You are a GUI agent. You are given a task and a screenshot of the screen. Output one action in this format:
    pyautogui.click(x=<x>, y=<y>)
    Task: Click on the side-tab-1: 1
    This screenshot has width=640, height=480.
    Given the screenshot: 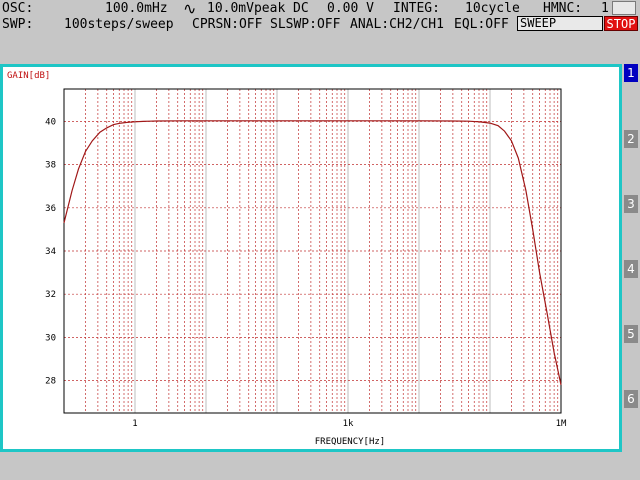 What is the action you would take?
    pyautogui.click(x=631, y=73)
    